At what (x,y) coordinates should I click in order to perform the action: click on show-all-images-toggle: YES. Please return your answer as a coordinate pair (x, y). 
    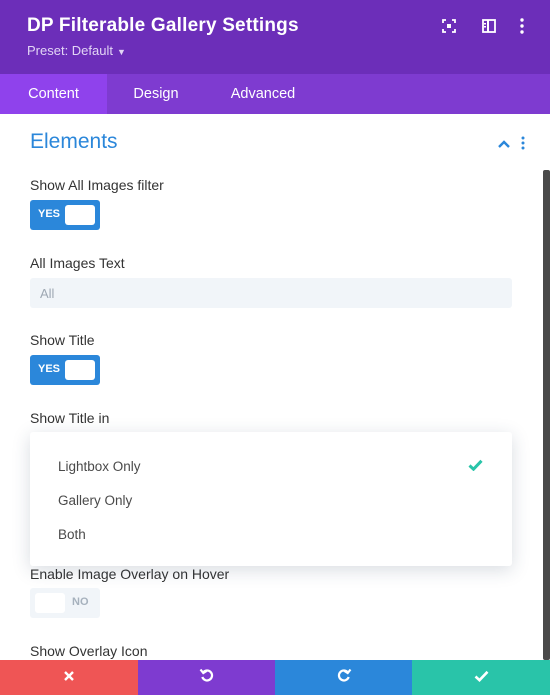
    Looking at the image, I should click on (65, 215).